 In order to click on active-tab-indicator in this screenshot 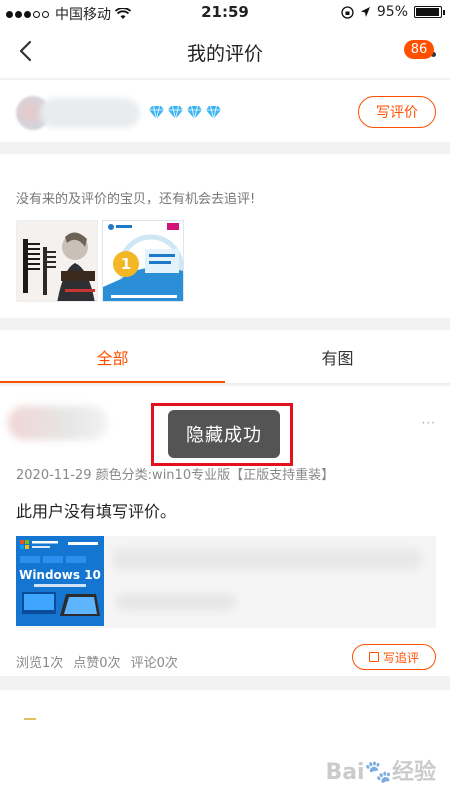, I will do `click(112, 382)`.